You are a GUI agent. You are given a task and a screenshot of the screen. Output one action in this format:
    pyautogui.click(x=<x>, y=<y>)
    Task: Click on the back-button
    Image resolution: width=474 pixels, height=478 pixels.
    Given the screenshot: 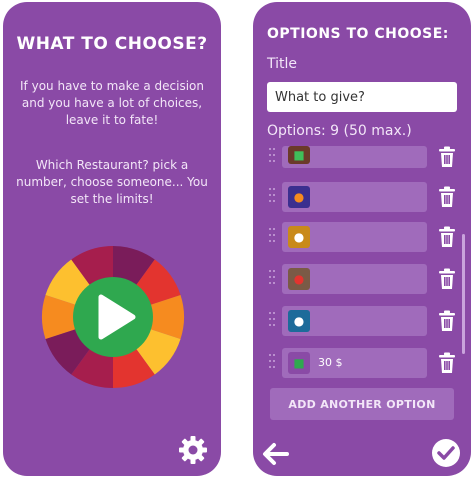 What is the action you would take?
    pyautogui.click(x=275, y=454)
    